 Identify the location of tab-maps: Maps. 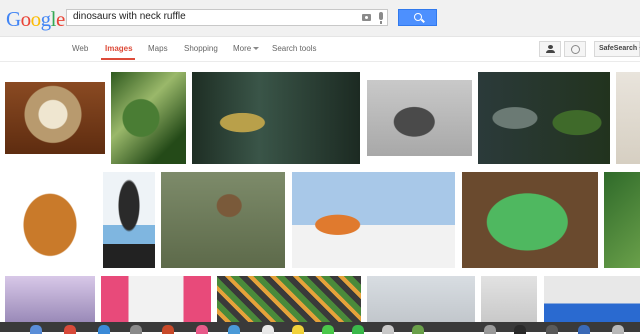
(158, 48).